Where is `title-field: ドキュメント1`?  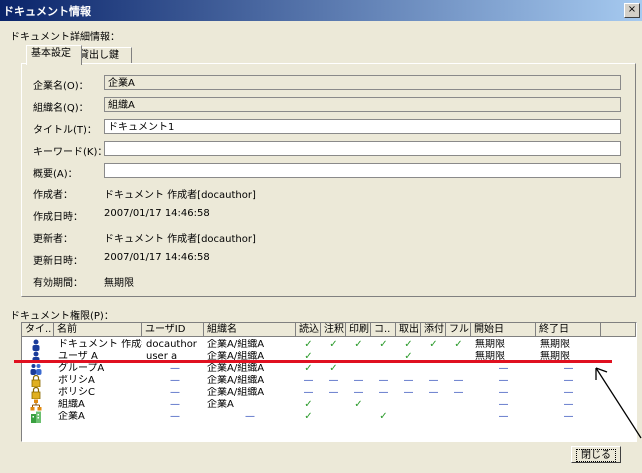 title-field: ドキュメント1 is located at coordinates (362, 126).